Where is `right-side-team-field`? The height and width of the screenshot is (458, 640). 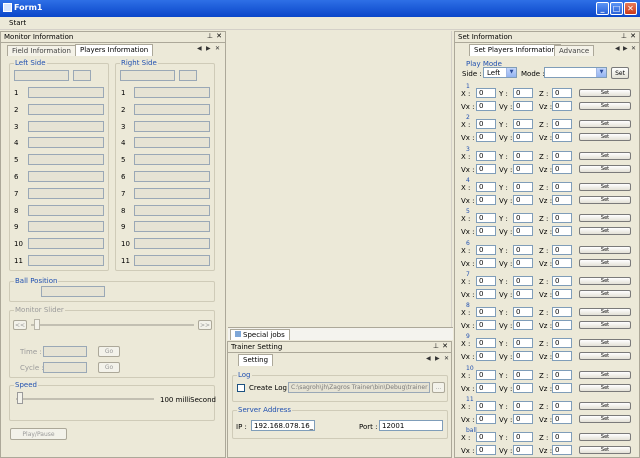
right-side-team-field is located at coordinates (147, 75).